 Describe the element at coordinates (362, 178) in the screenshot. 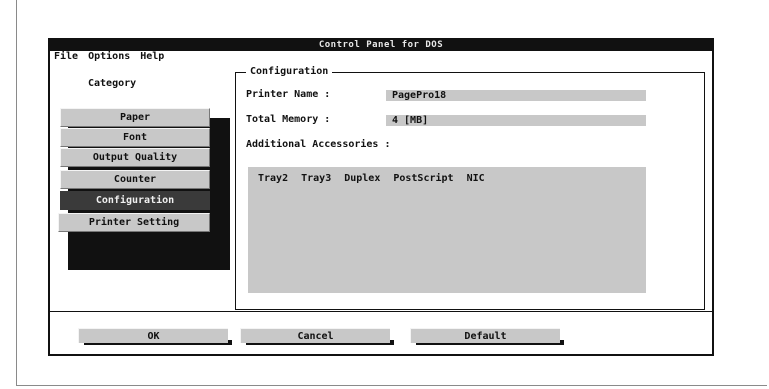

I see `accessory-duplex: Duplex` at that location.